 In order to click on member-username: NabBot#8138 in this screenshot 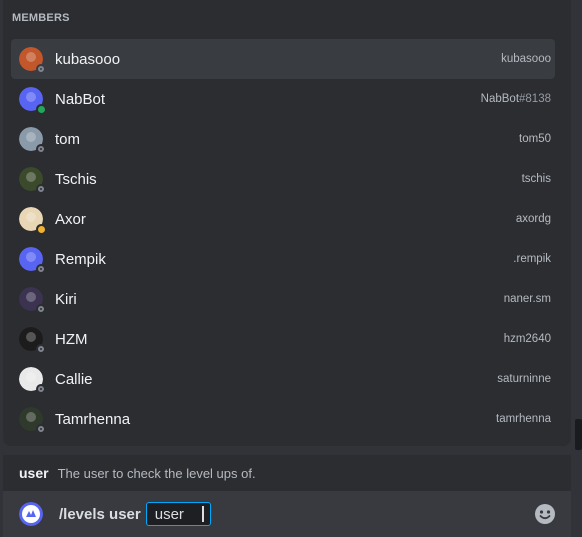, I will do `click(516, 99)`.